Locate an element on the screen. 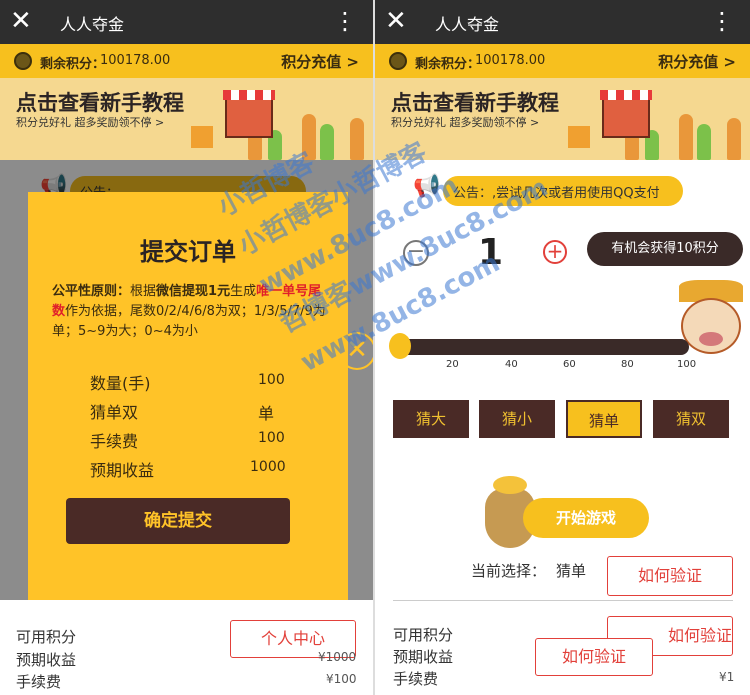 This screenshot has width=750, height=695. rule-prefix: 公平性原则： is located at coordinates (91, 291).